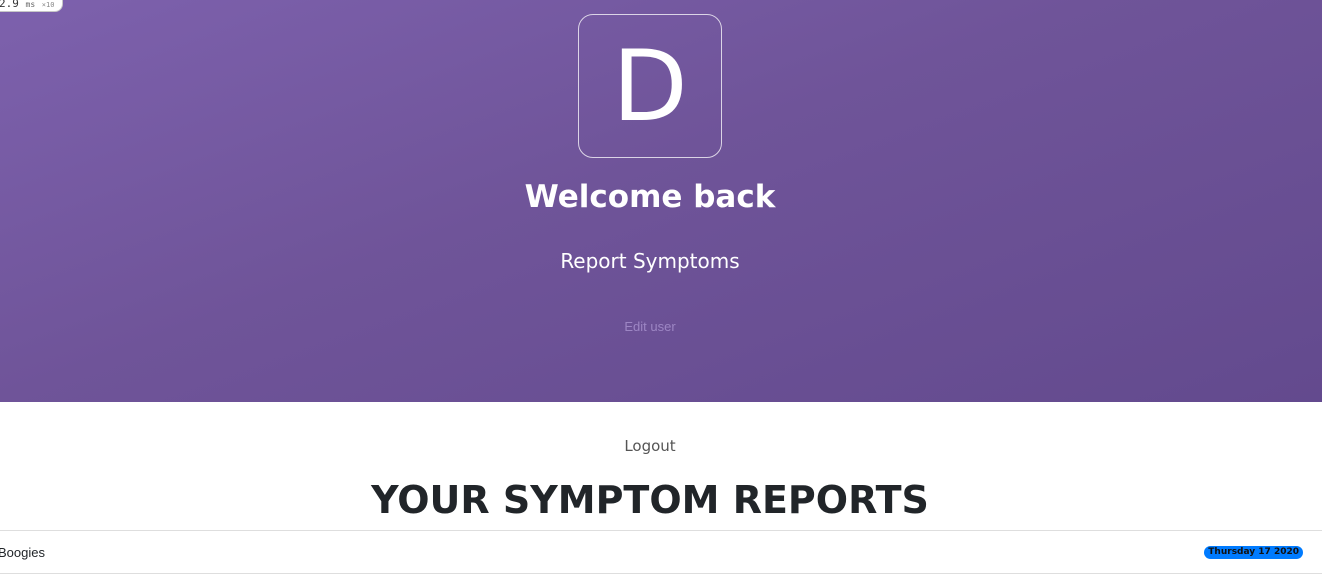 This screenshot has width=1322, height=581. What do you see at coordinates (650, 197) in the screenshot?
I see `welcome-title: Welcome back` at bounding box center [650, 197].